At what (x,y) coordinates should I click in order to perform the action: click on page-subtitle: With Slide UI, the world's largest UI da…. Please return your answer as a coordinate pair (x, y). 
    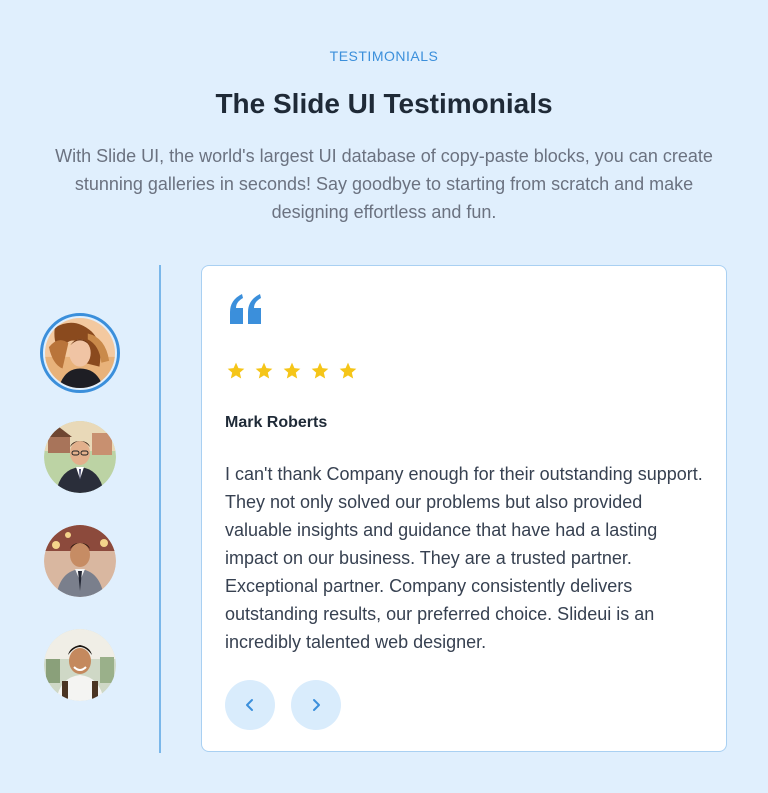
    Looking at the image, I should click on (384, 184).